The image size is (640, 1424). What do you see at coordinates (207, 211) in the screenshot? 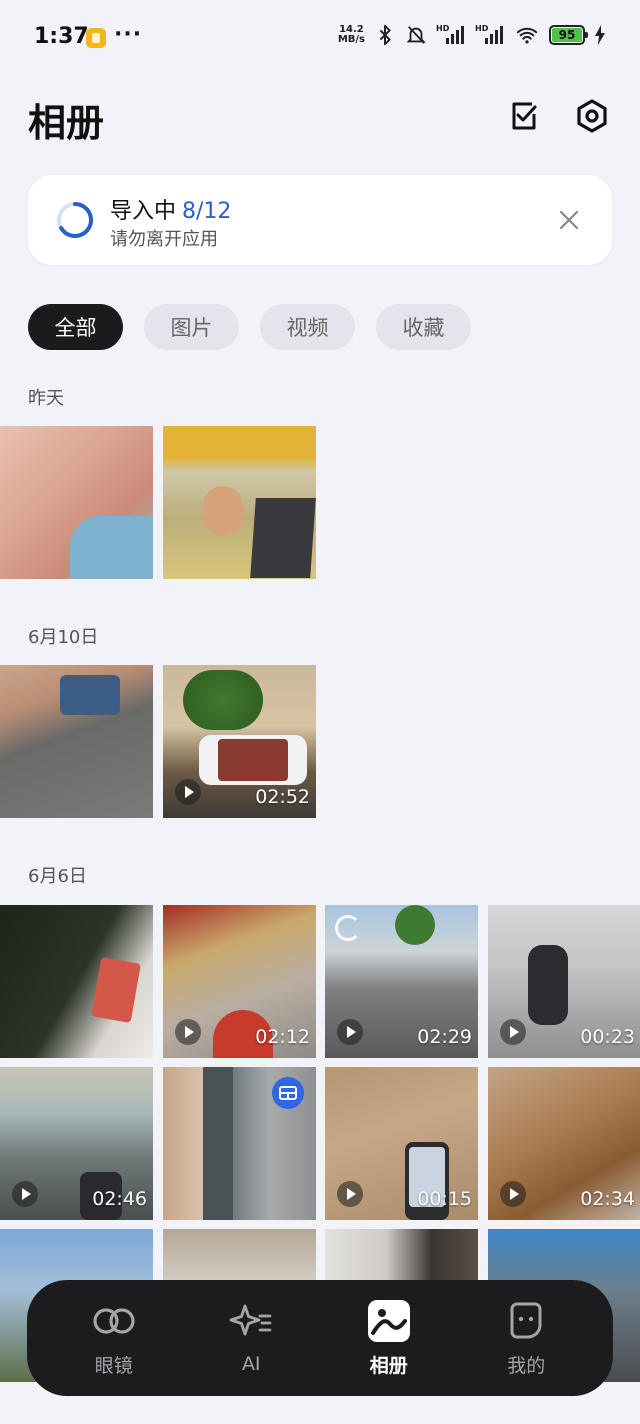
I see `import-count: 8/12` at bounding box center [207, 211].